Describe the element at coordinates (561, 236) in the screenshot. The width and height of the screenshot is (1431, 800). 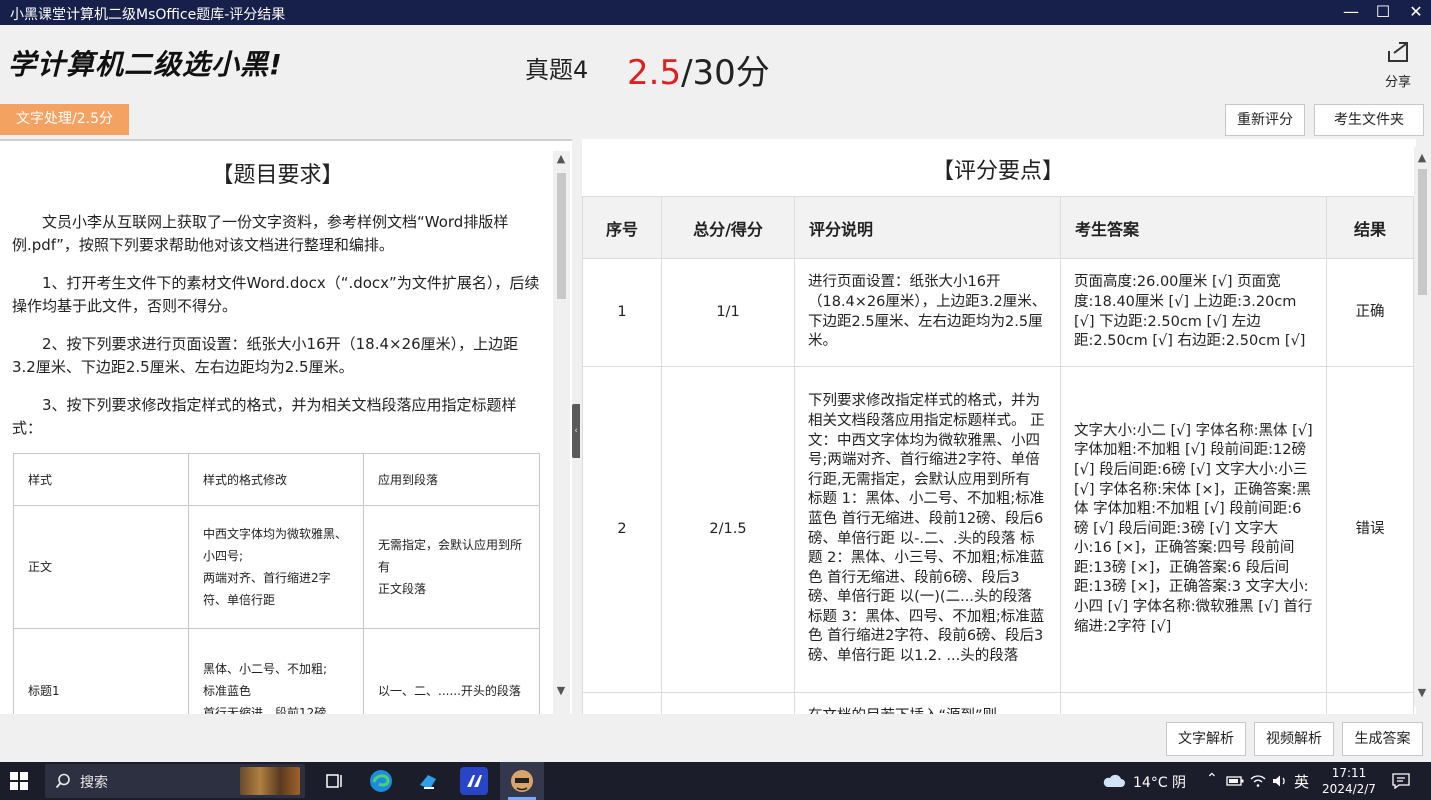
I see `requirements-scroll-thumb` at that location.